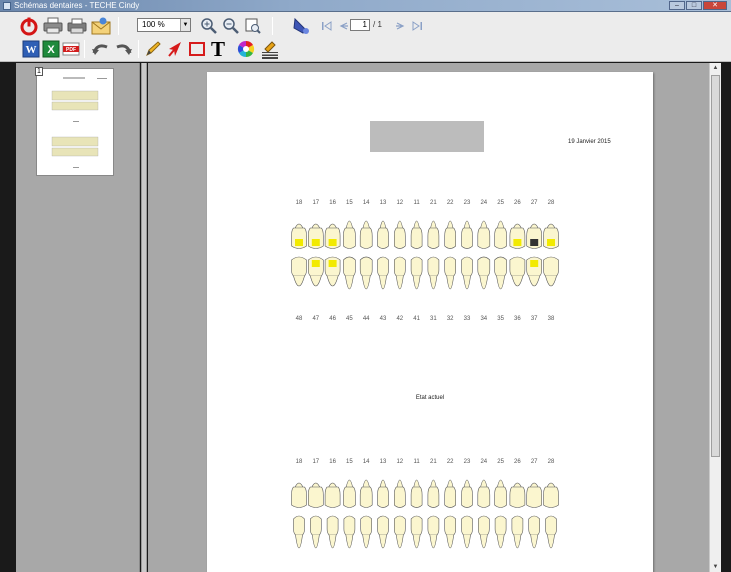 This screenshot has height=572, width=731. Describe the element at coordinates (360, 25) in the screenshot. I see `page-number-input: 1` at that location.